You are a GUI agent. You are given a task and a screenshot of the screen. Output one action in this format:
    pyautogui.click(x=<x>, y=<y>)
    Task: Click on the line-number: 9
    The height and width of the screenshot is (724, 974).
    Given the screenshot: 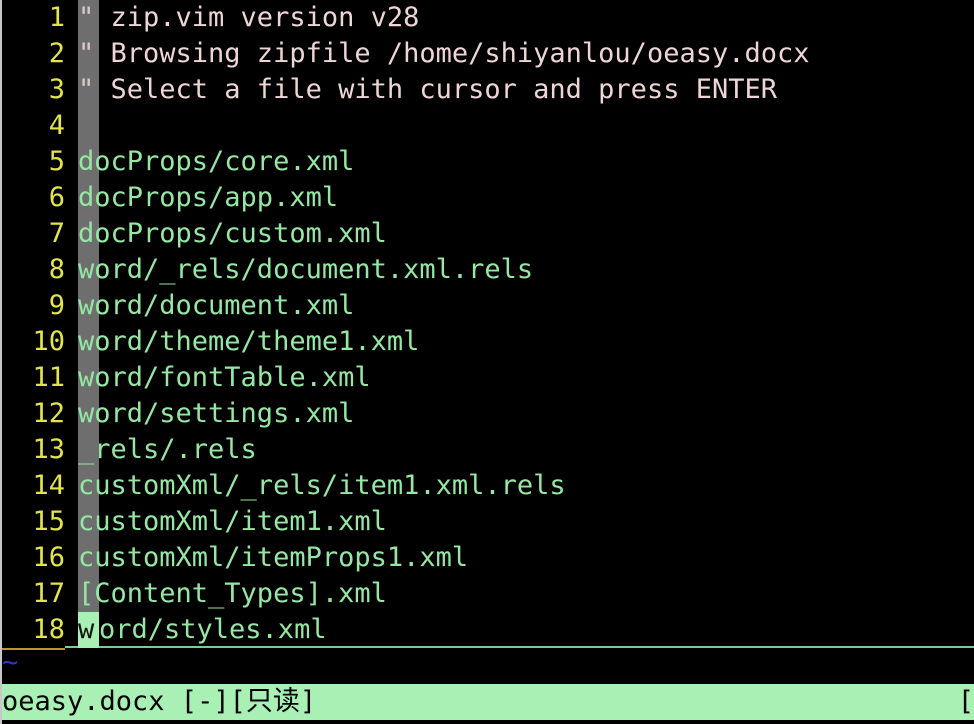 What is the action you would take?
    pyautogui.click(x=56, y=305)
    